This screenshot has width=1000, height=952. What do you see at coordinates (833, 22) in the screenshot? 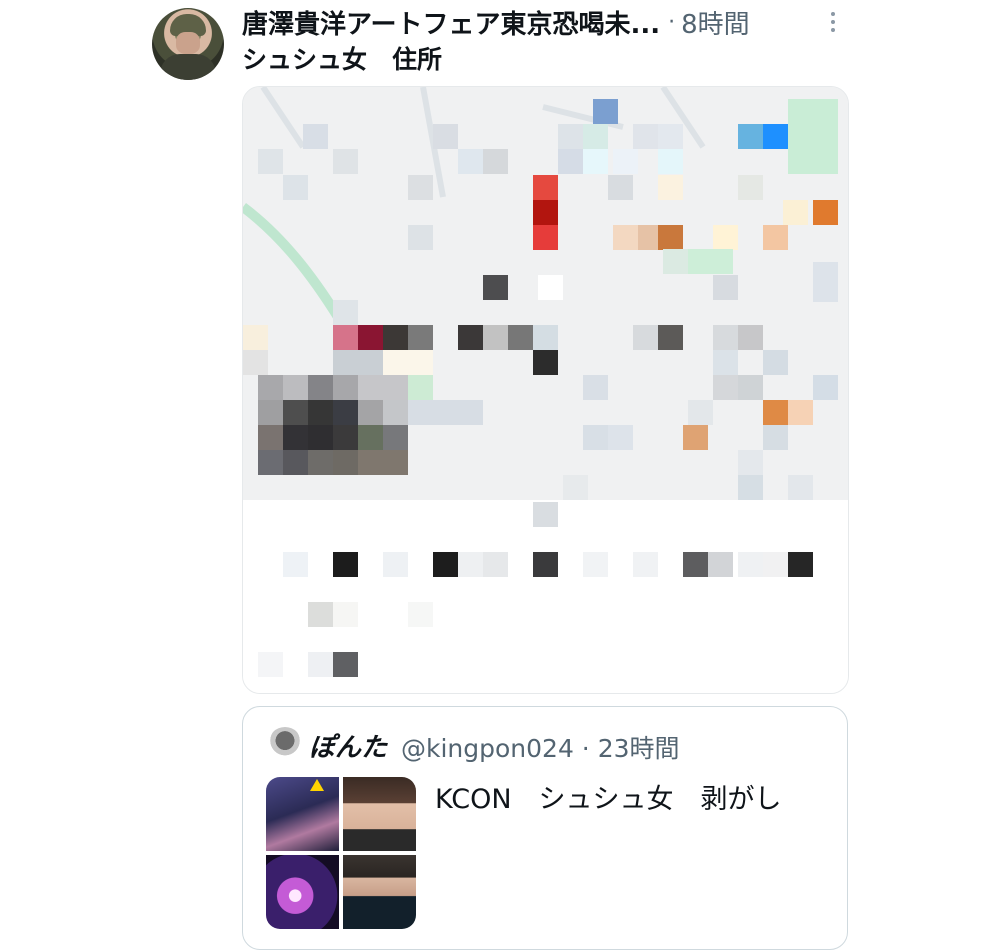
I see `more-vertical-icon` at bounding box center [833, 22].